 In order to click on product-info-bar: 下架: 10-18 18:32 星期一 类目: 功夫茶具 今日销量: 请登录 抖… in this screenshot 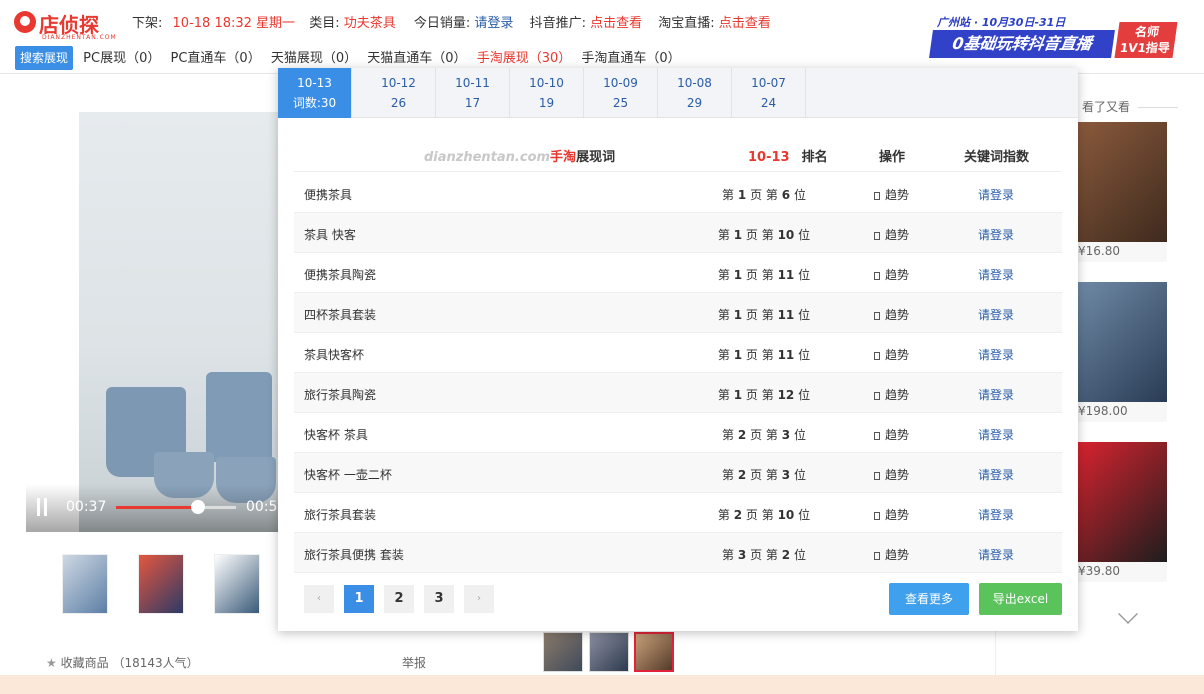, I will do `click(451, 21)`.